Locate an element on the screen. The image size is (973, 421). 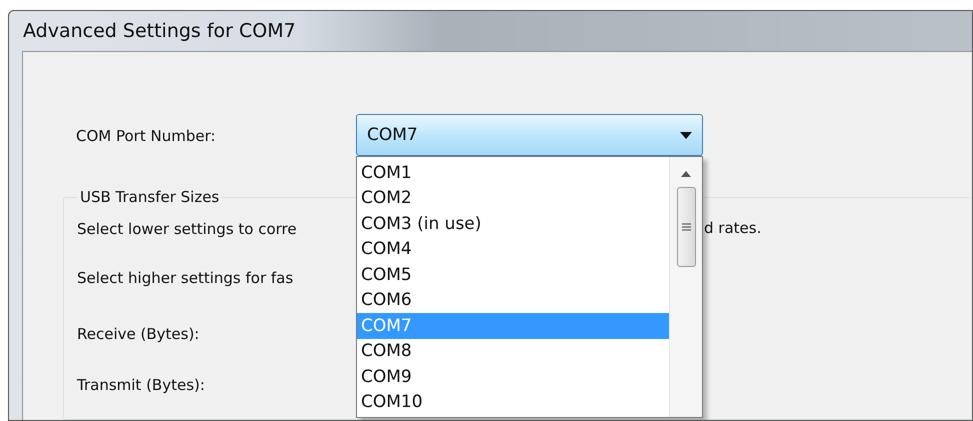
dropdown-option: COM6 is located at coordinates (513, 300).